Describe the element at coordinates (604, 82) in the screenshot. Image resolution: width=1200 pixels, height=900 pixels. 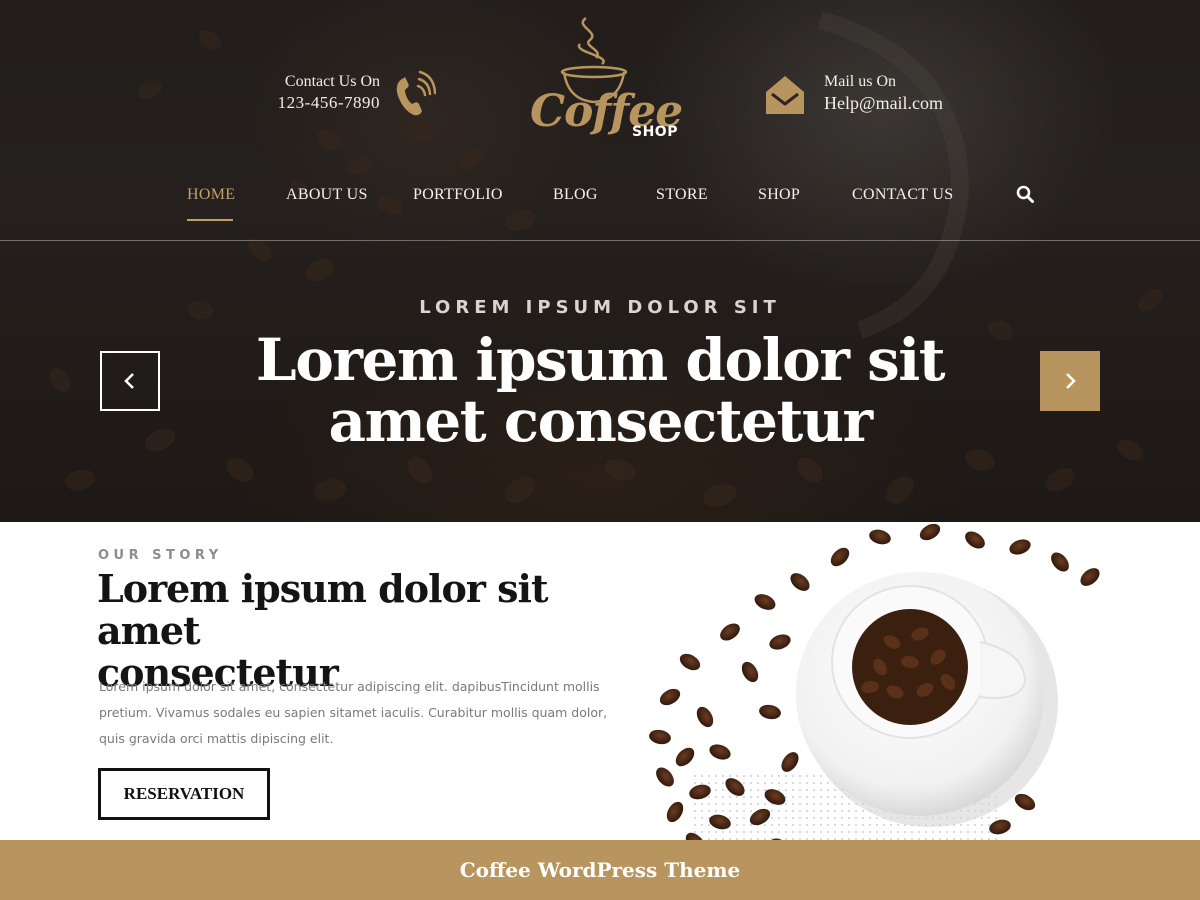
I see `coffee-shop-logo: Coffee SHOP` at that location.